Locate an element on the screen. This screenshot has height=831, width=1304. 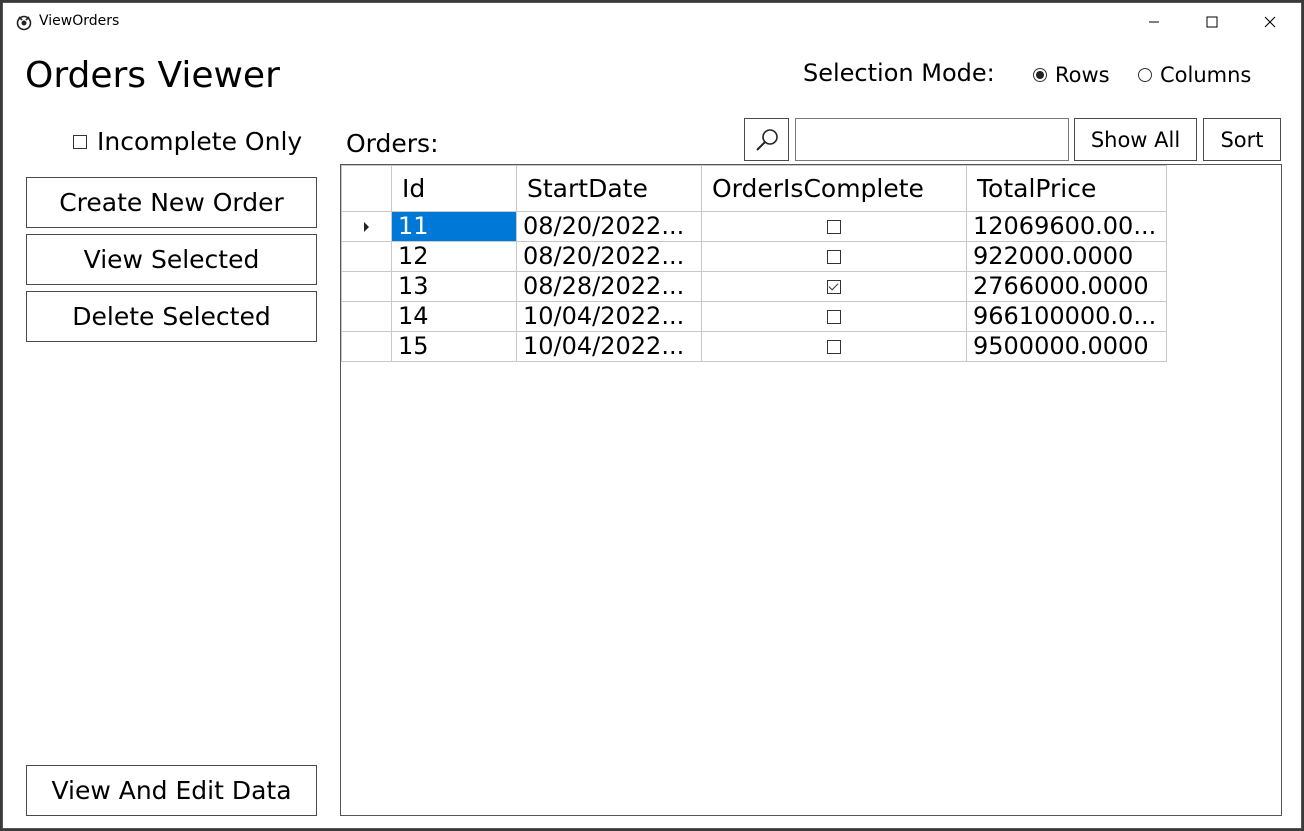
delete-selected-button: Delete Selected is located at coordinates (171, 316).